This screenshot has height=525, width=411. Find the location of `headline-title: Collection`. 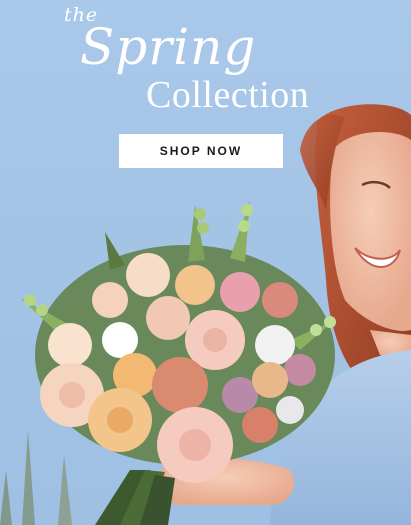

headline-title: Collection is located at coordinates (228, 95).